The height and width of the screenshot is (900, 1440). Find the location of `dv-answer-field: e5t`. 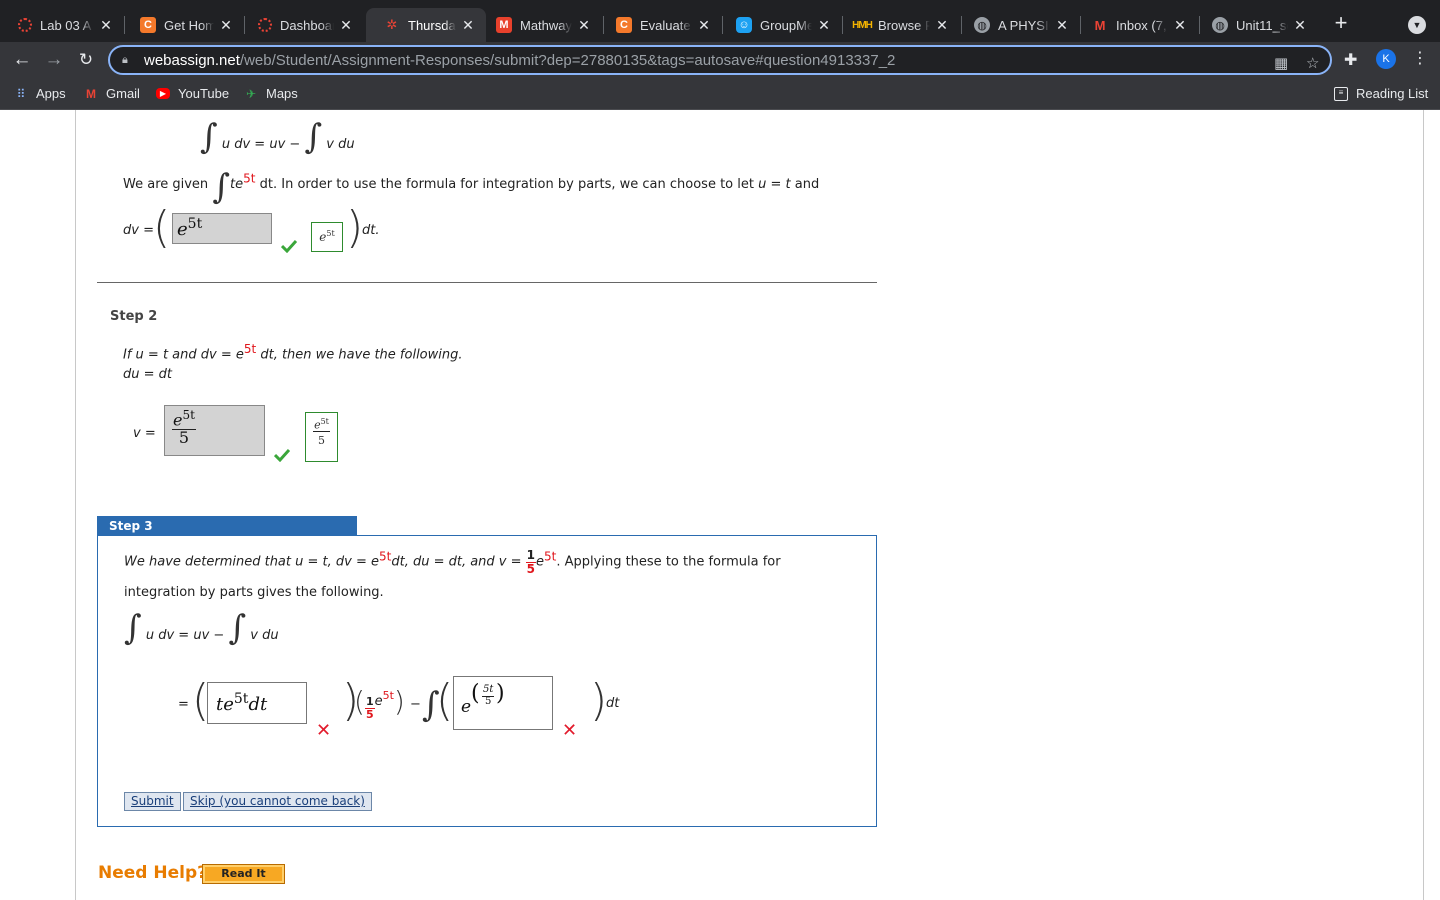

dv-answer-field: e5t is located at coordinates (222, 228).